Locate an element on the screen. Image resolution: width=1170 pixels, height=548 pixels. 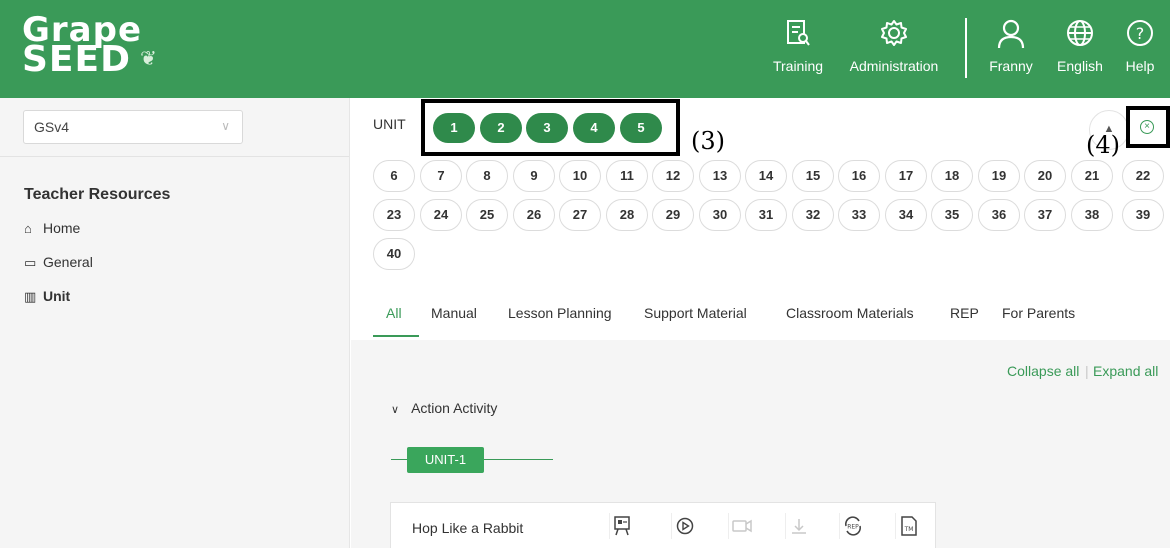
unit-button-25: 25 is located at coordinates (487, 215).